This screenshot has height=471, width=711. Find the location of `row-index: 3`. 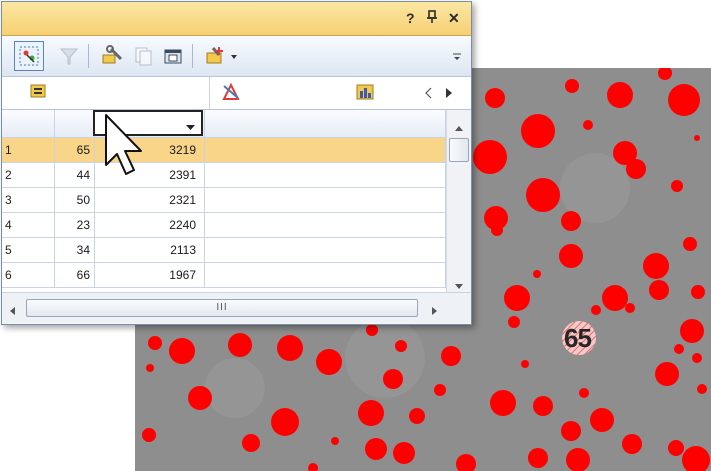

row-index: 3 is located at coordinates (28, 200).